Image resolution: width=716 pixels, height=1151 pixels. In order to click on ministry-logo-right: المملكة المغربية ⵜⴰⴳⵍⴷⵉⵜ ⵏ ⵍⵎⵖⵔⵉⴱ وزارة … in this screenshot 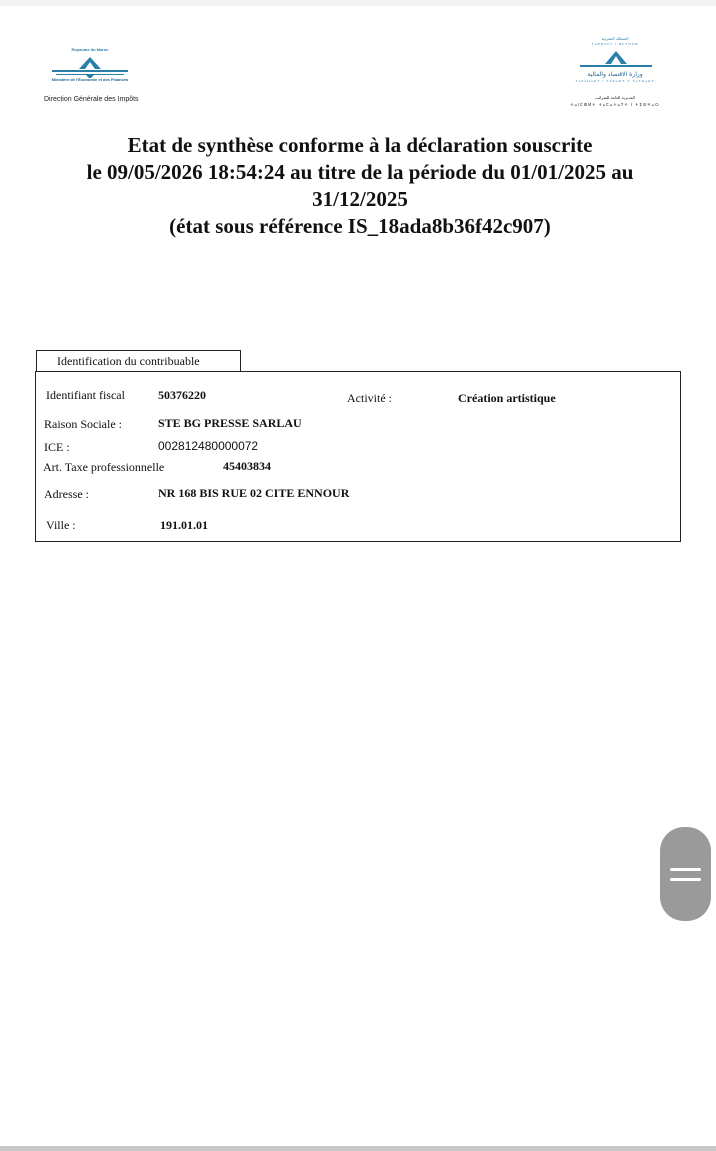, I will do `click(620, 75)`.